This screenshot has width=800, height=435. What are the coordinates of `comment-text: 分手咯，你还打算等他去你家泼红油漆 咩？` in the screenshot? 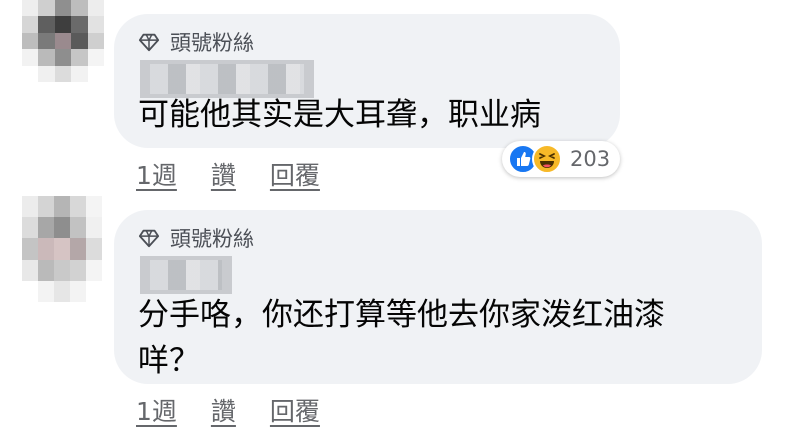 It's located at (401, 338).